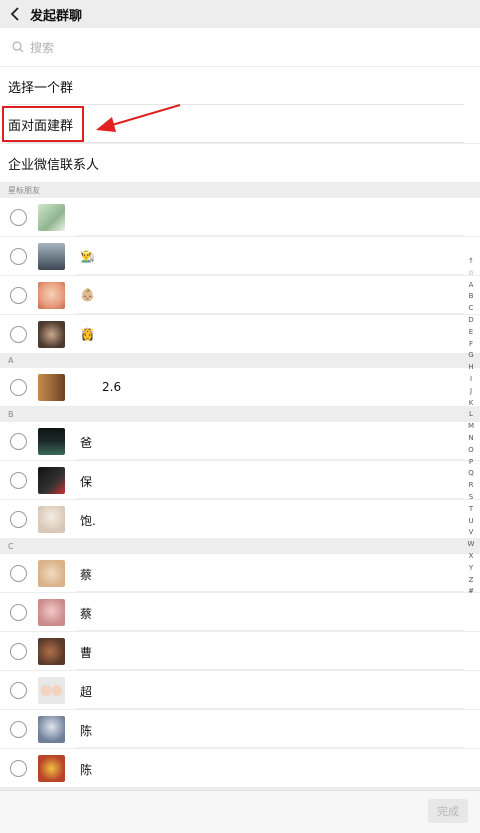  I want to click on contact-row: 👶🏼, so click(240, 295).